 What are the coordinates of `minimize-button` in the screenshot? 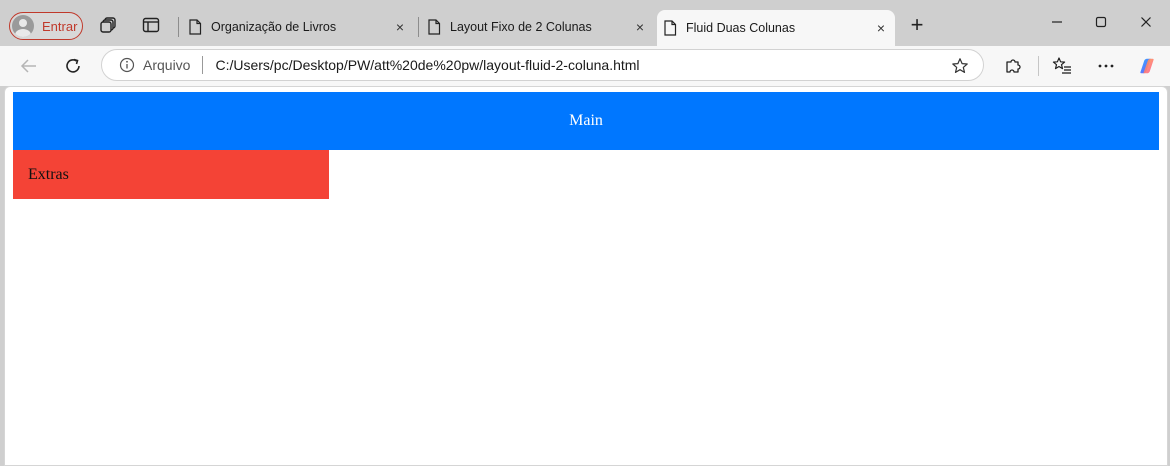 It's located at (1057, 22).